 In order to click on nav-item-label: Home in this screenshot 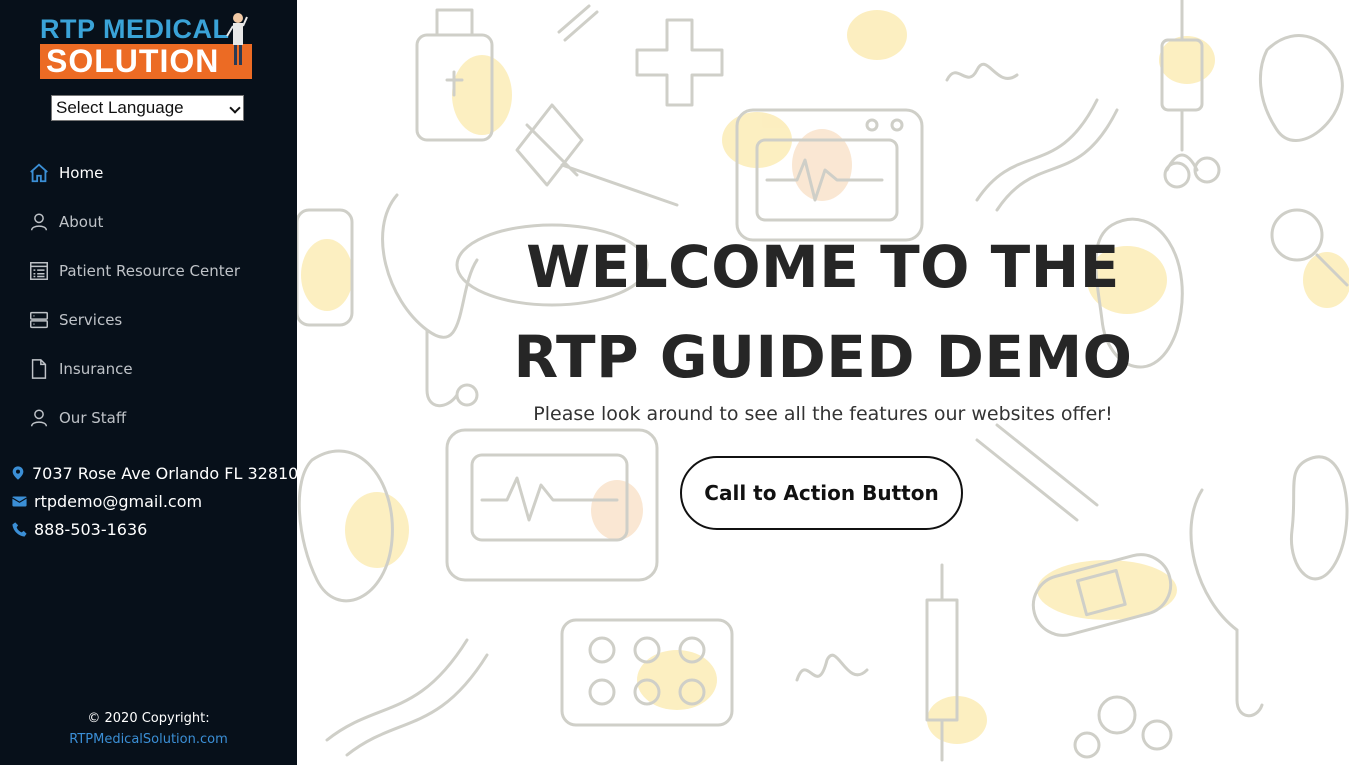, I will do `click(81, 172)`.